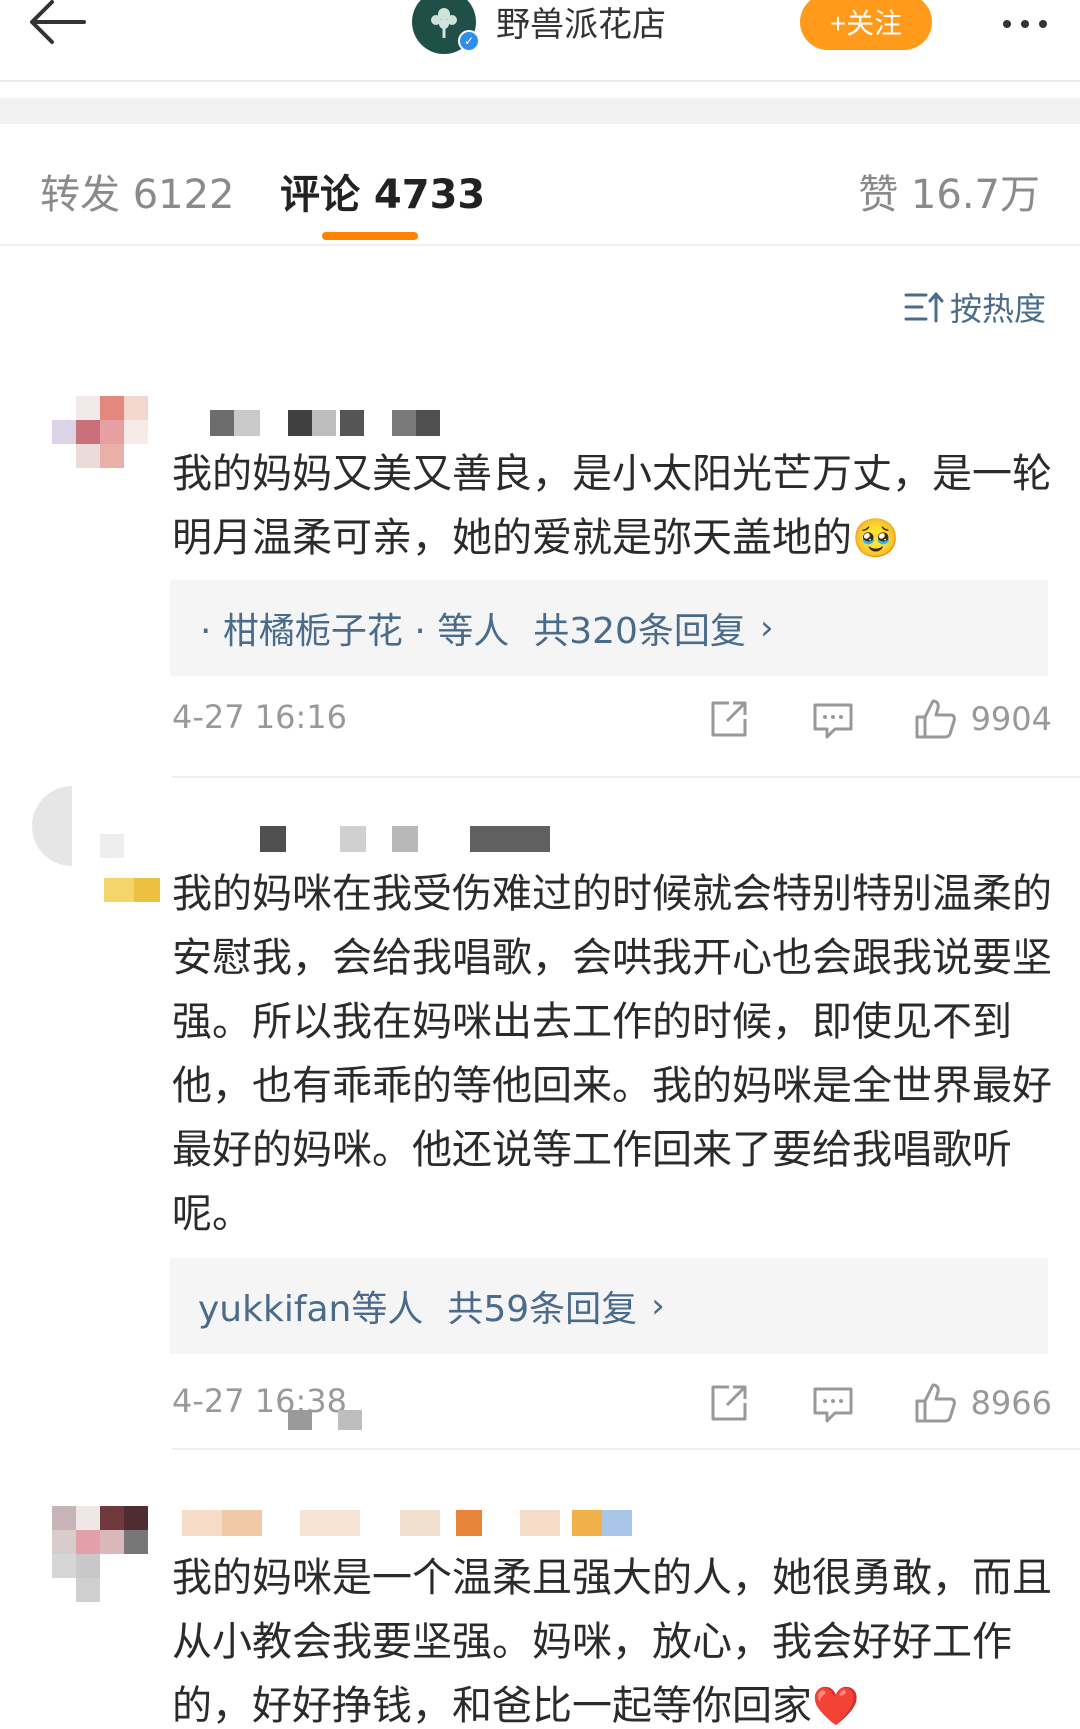 Image resolution: width=1080 pixels, height=1729 pixels. What do you see at coordinates (876, 538) in the screenshot?
I see `teary-face-emoji-icon: 🥹` at bounding box center [876, 538].